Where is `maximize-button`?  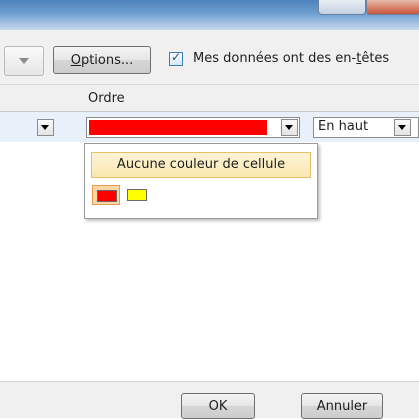
maximize-button is located at coordinates (342, 7).